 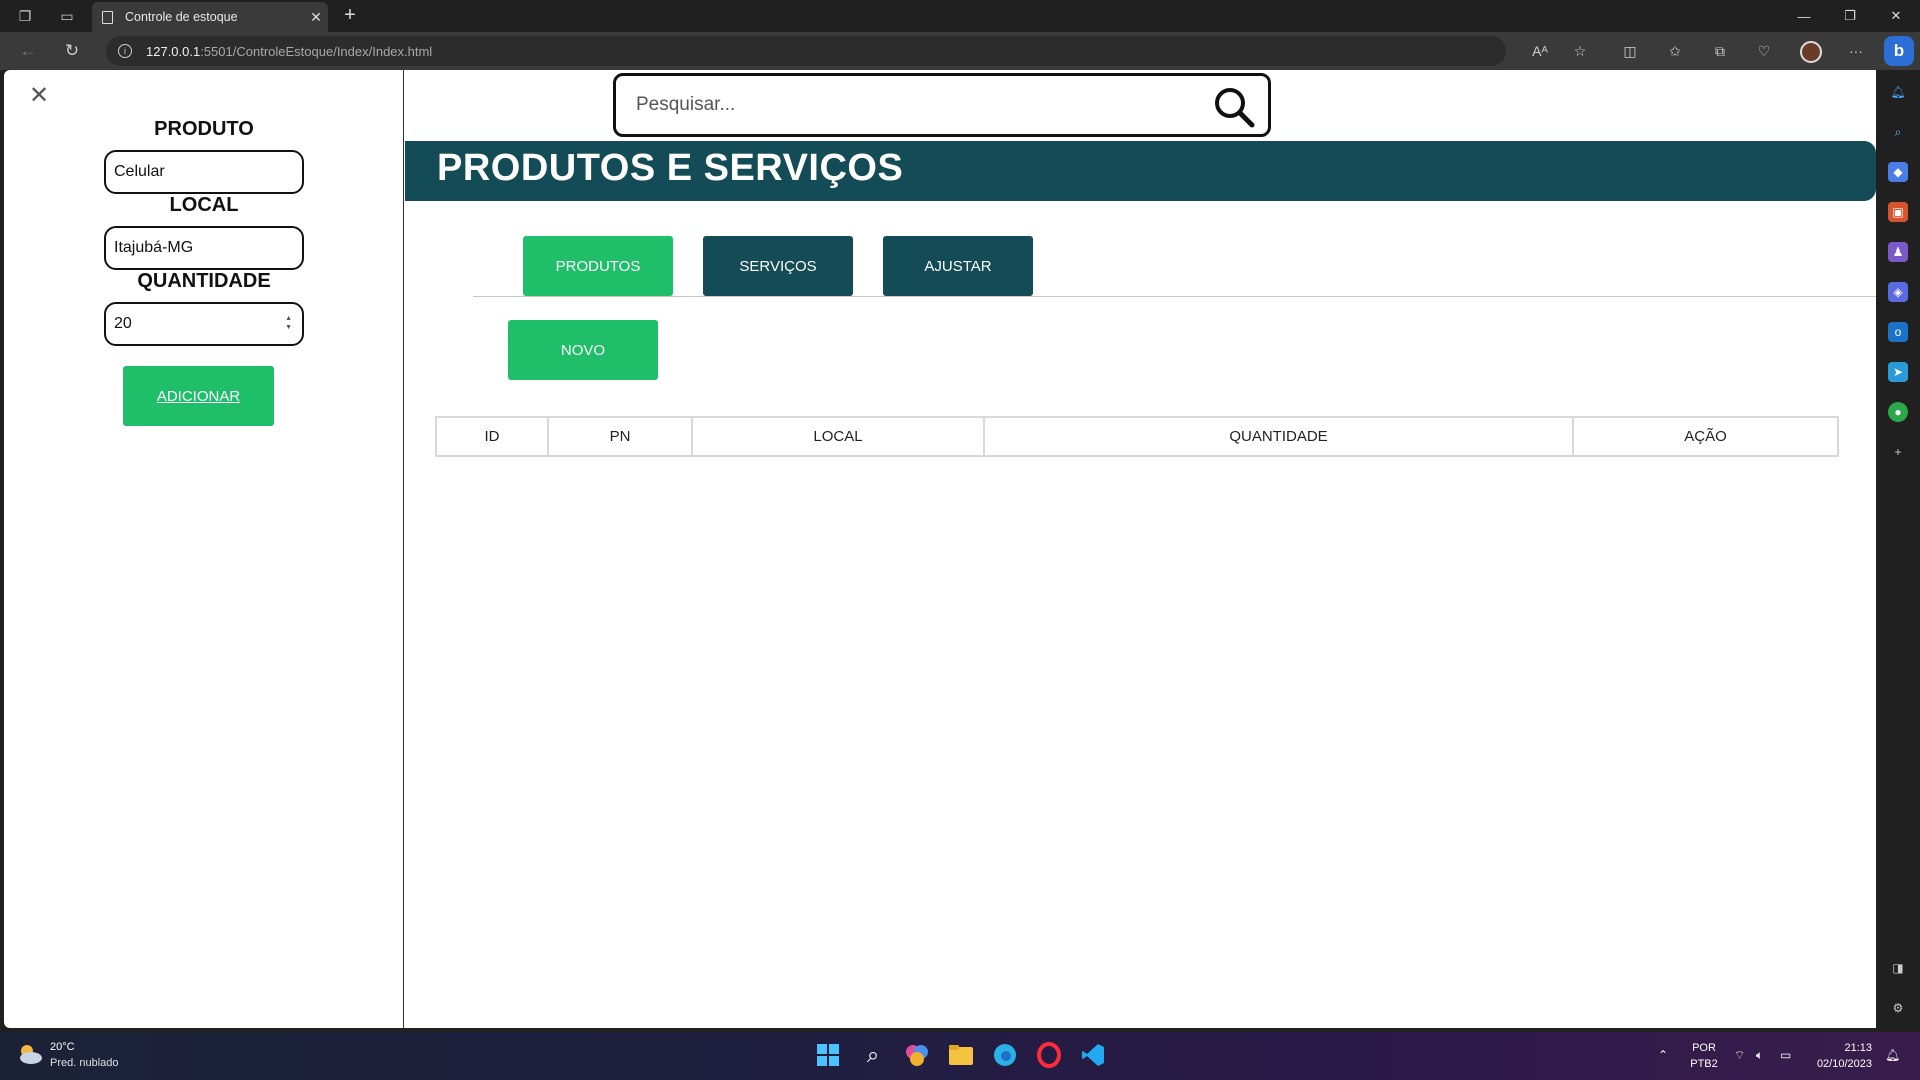 I want to click on tab-divider, so click(x=1174, y=296).